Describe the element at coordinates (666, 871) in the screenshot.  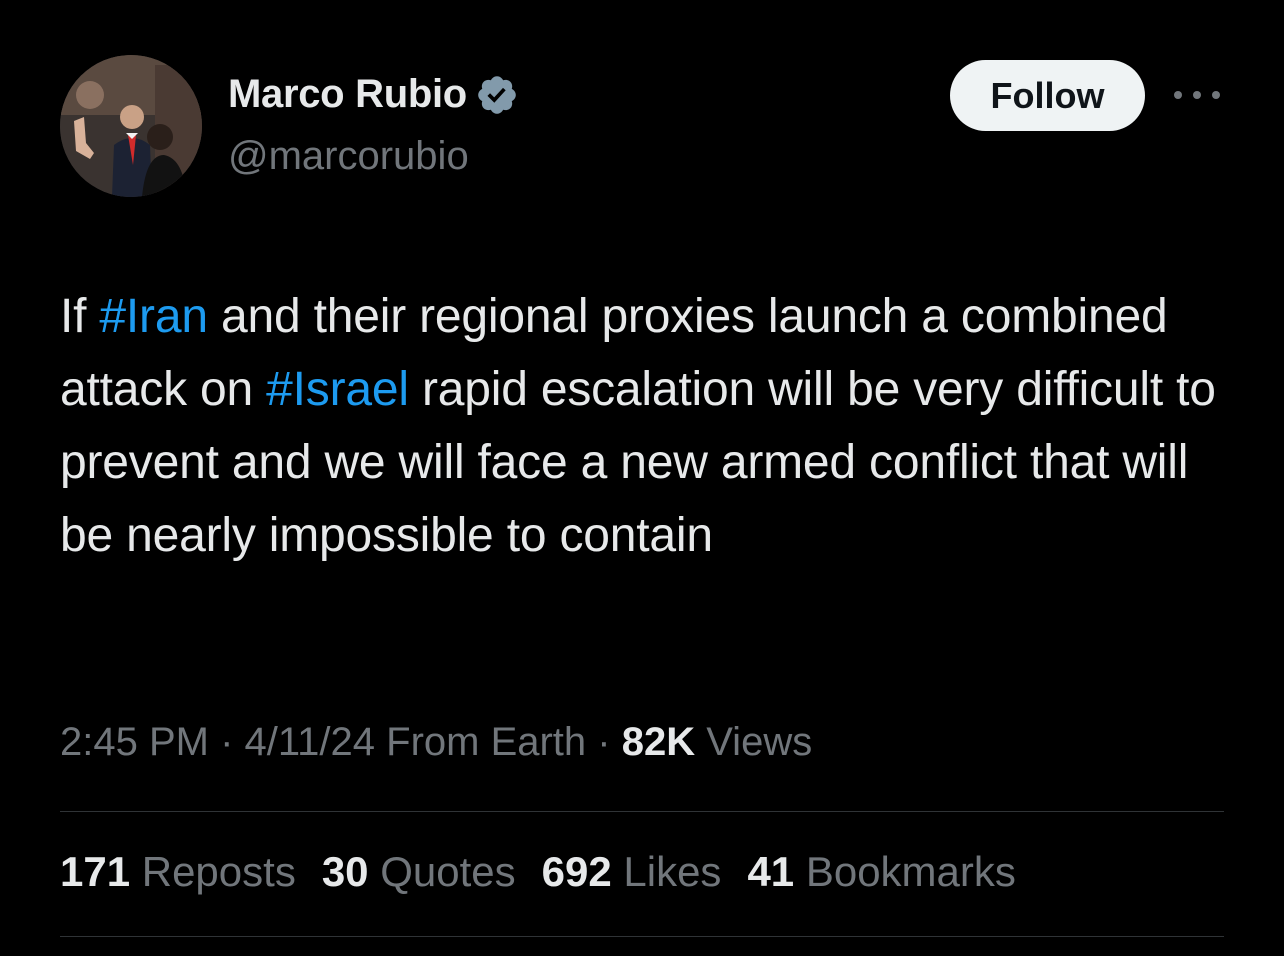
I see `likes-label: Likes` at that location.